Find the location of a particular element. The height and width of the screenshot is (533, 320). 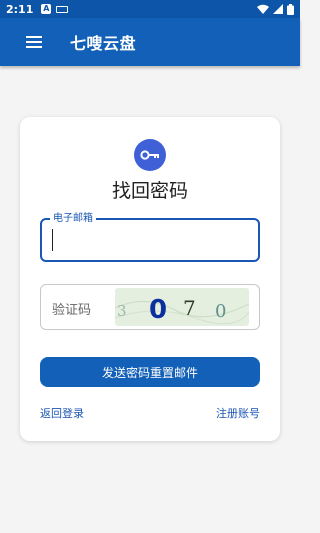

captcha-char-3: 7 is located at coordinates (189, 308).